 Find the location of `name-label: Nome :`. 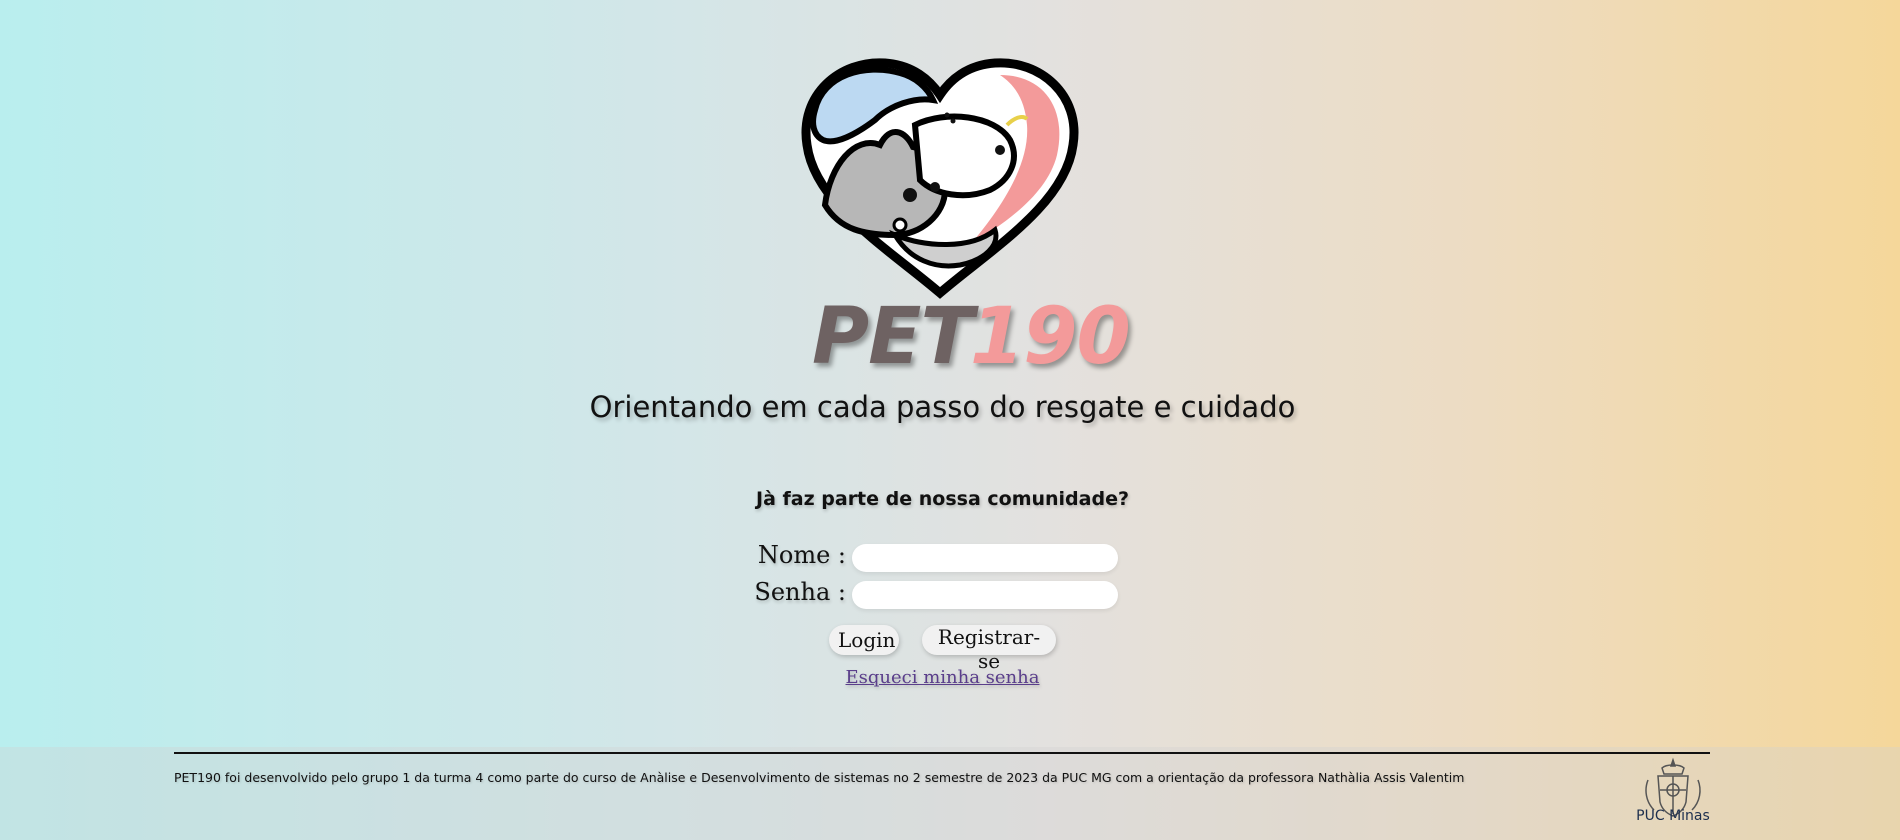

name-label: Nome : is located at coordinates (801, 555).